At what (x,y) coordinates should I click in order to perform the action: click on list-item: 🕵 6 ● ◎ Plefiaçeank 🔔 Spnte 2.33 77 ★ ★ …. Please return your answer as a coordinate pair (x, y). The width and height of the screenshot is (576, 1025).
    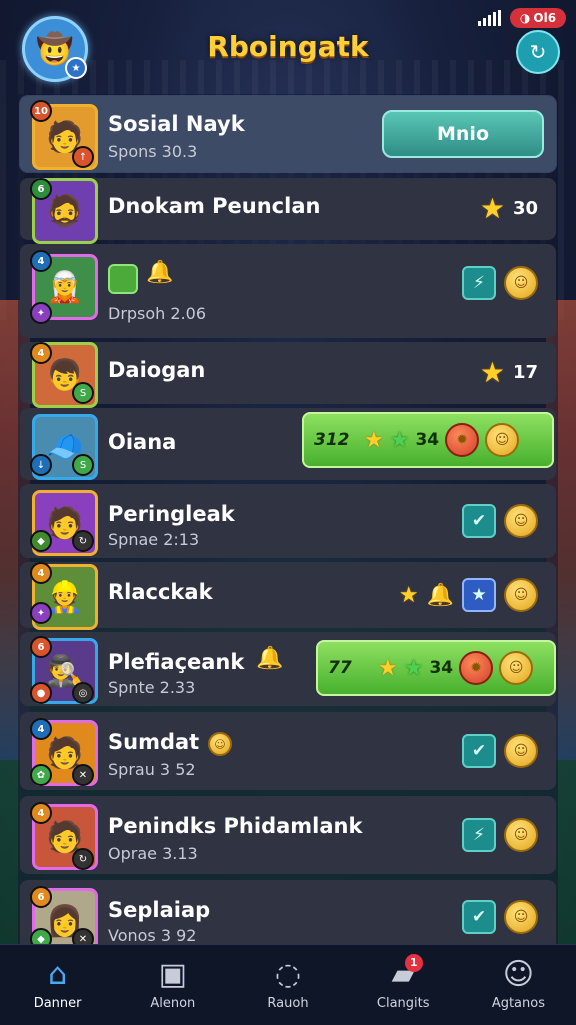
    Looking at the image, I should click on (288, 669).